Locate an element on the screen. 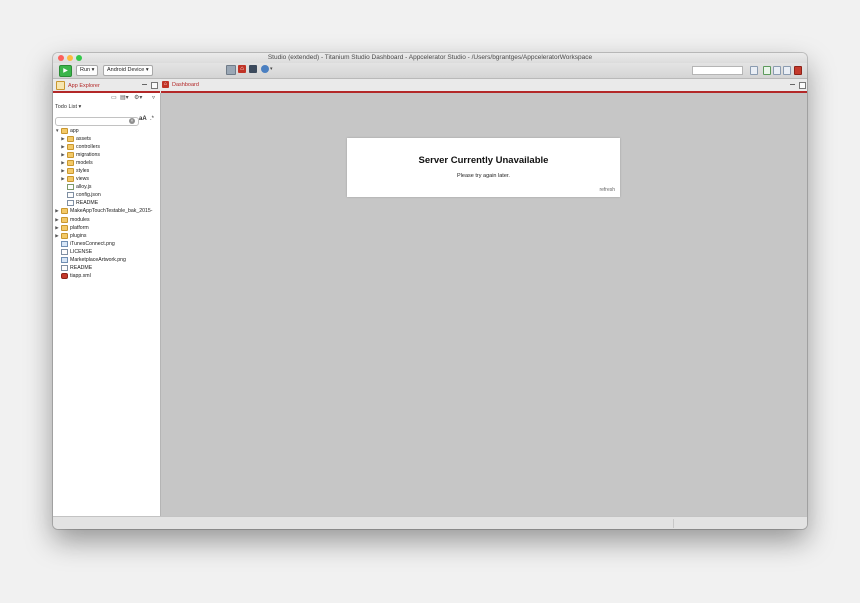 This screenshot has height=603, width=860. expanded-arrow-icon: ▼ is located at coordinates (57, 131).